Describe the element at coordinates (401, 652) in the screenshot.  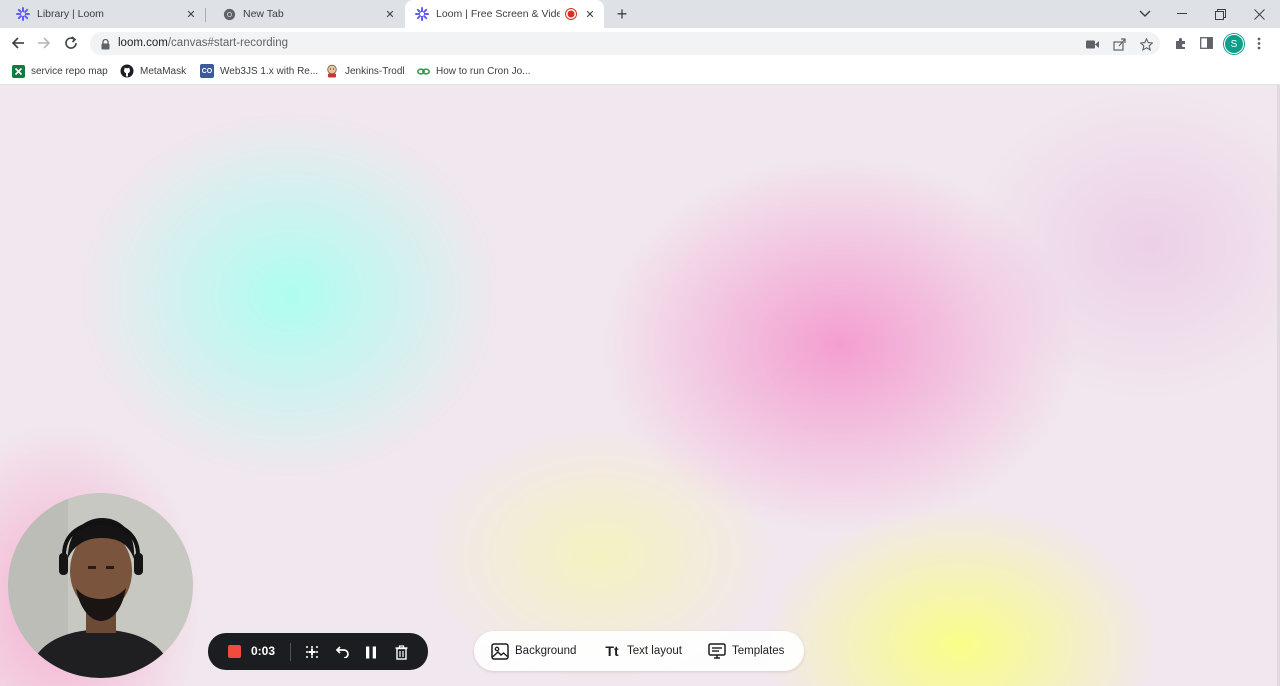
I see `delete-recording-icon` at that location.